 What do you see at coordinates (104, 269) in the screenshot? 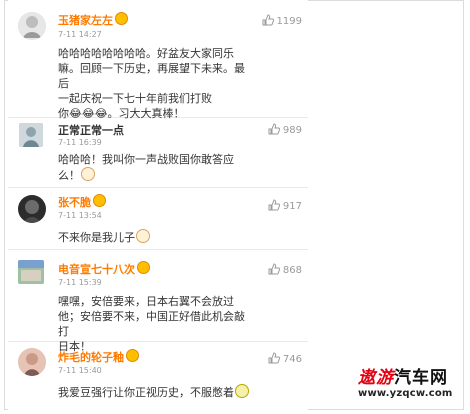
I see `username: 电音宣七十八次` at bounding box center [104, 269].